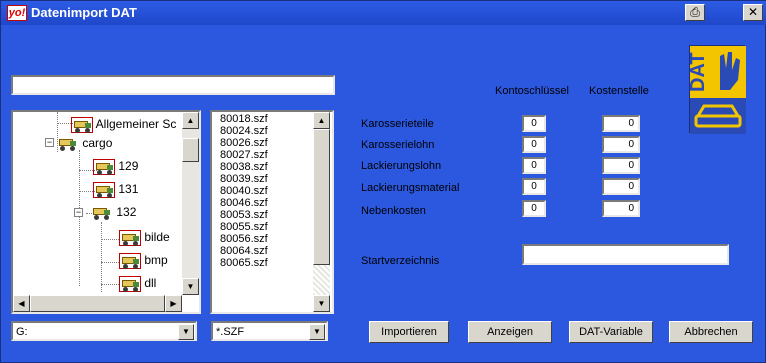  I want to click on tree-item-label: bilde, so click(157, 237).